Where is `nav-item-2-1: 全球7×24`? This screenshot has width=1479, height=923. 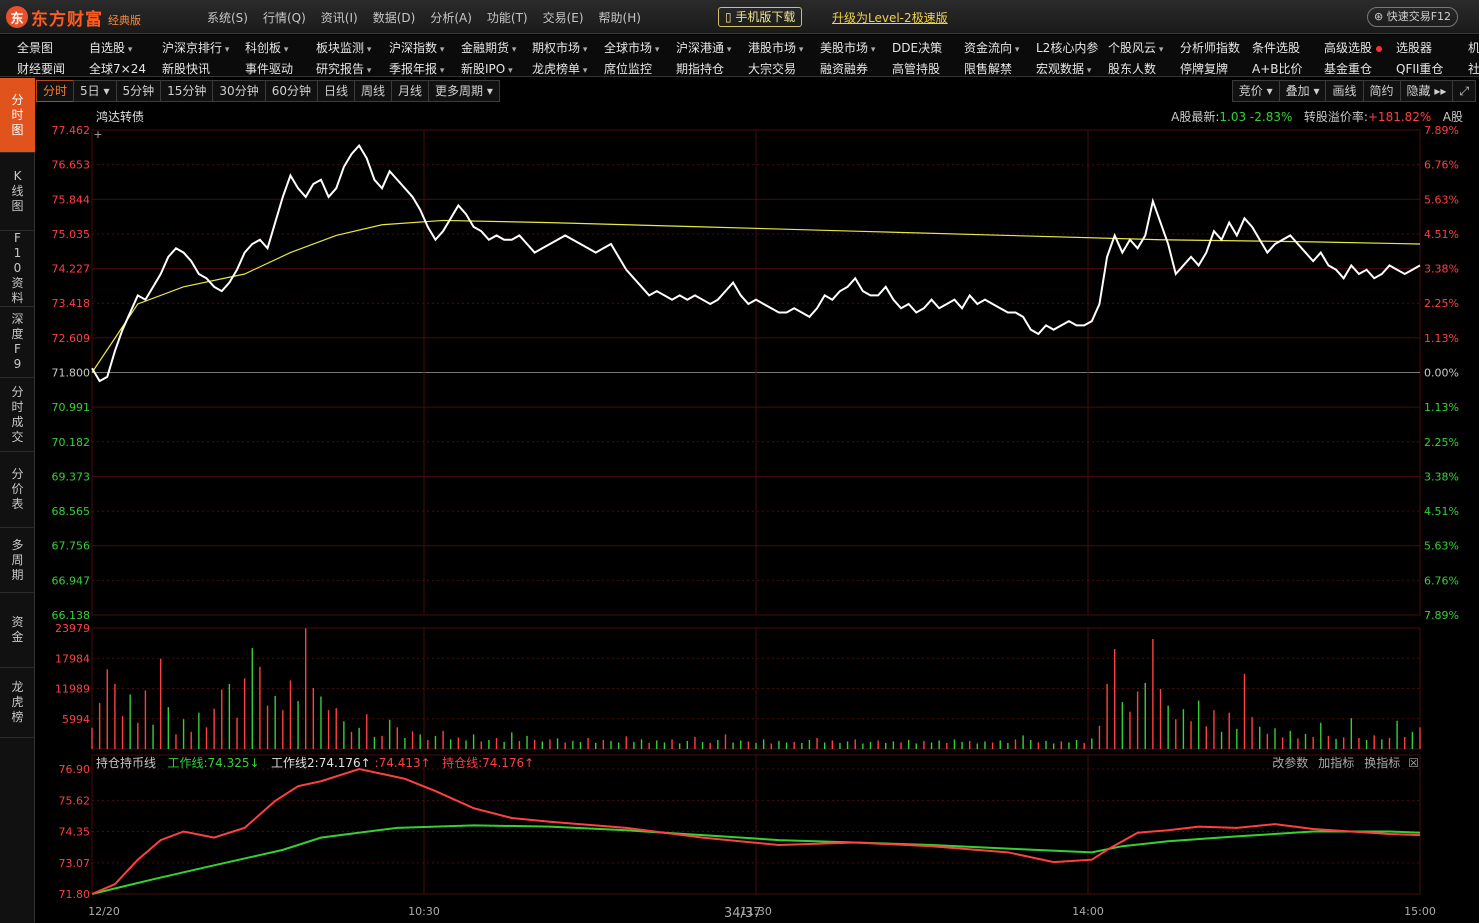 nav-item-2-1: 全球7×24 is located at coordinates (117, 68).